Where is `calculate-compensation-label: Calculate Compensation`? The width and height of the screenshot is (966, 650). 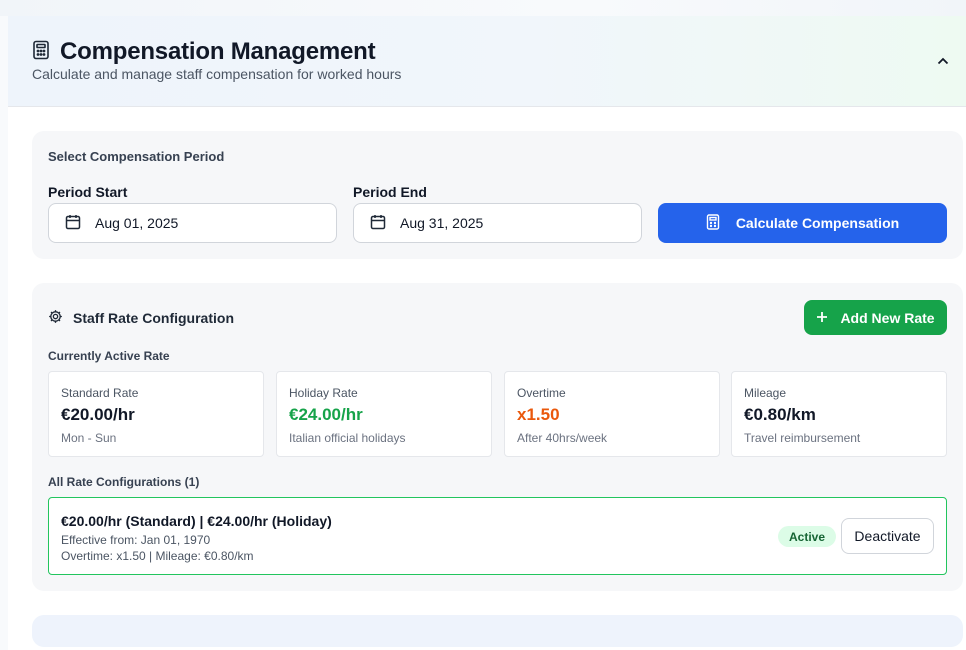 calculate-compensation-label: Calculate Compensation is located at coordinates (817, 223).